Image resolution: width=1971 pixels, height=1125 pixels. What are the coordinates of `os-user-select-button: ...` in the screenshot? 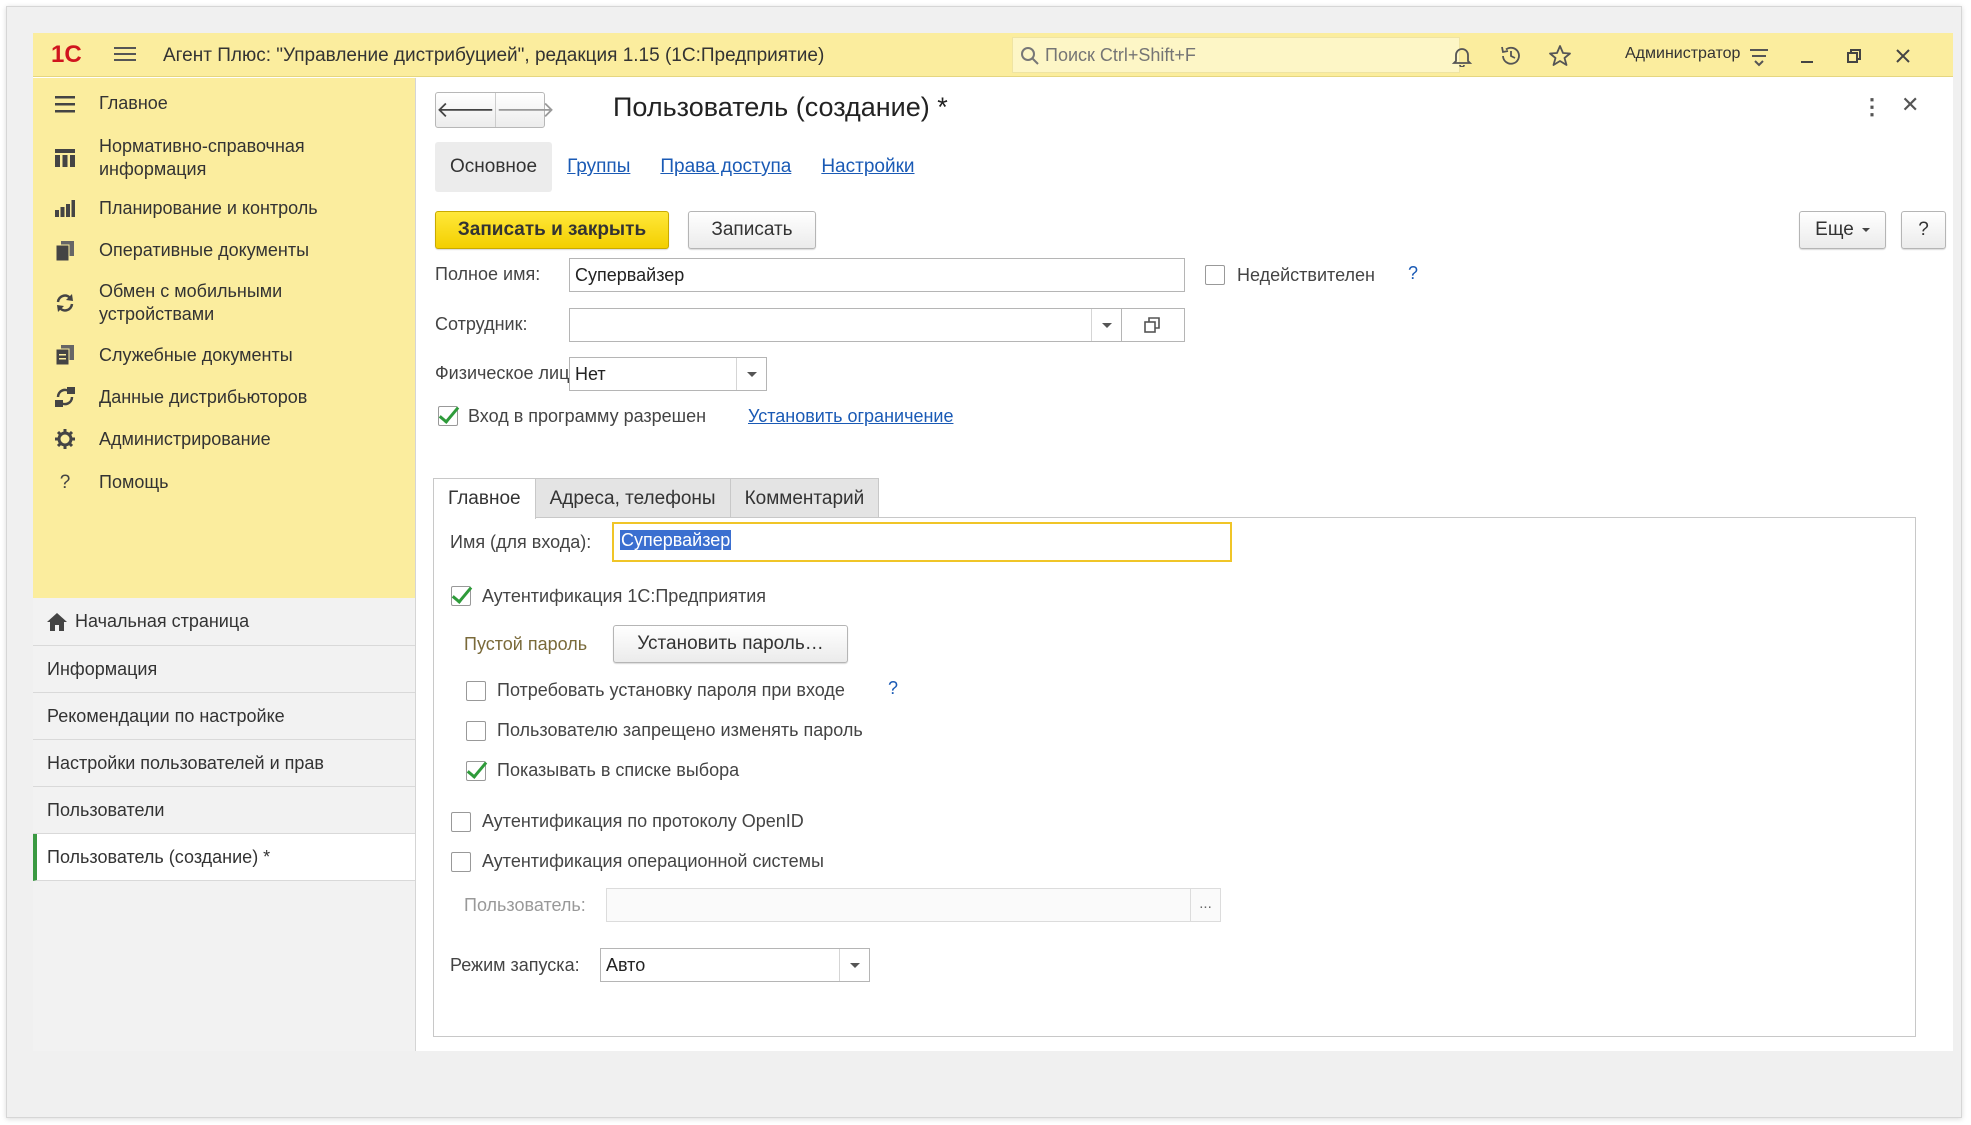 It's located at (1205, 905).